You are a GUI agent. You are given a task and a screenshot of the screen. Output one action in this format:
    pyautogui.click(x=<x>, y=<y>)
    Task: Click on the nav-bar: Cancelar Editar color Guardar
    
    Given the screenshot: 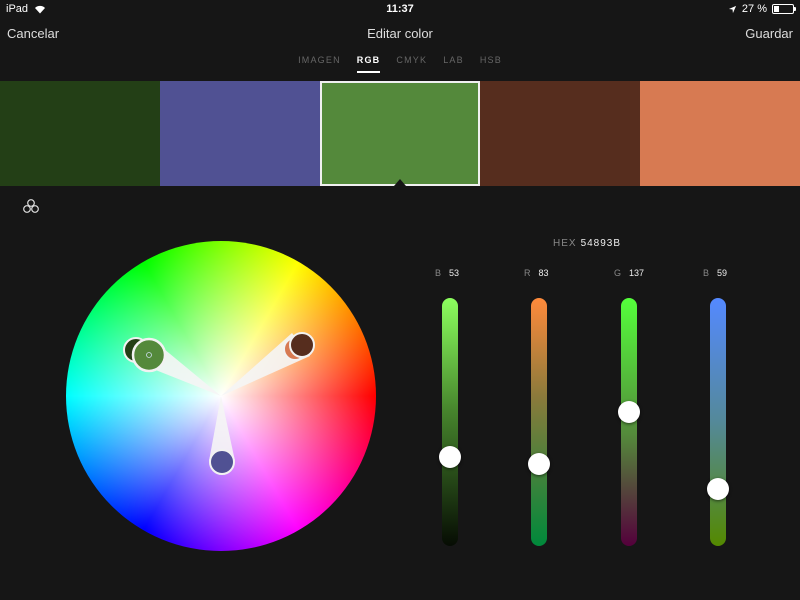 What is the action you would take?
    pyautogui.click(x=400, y=35)
    